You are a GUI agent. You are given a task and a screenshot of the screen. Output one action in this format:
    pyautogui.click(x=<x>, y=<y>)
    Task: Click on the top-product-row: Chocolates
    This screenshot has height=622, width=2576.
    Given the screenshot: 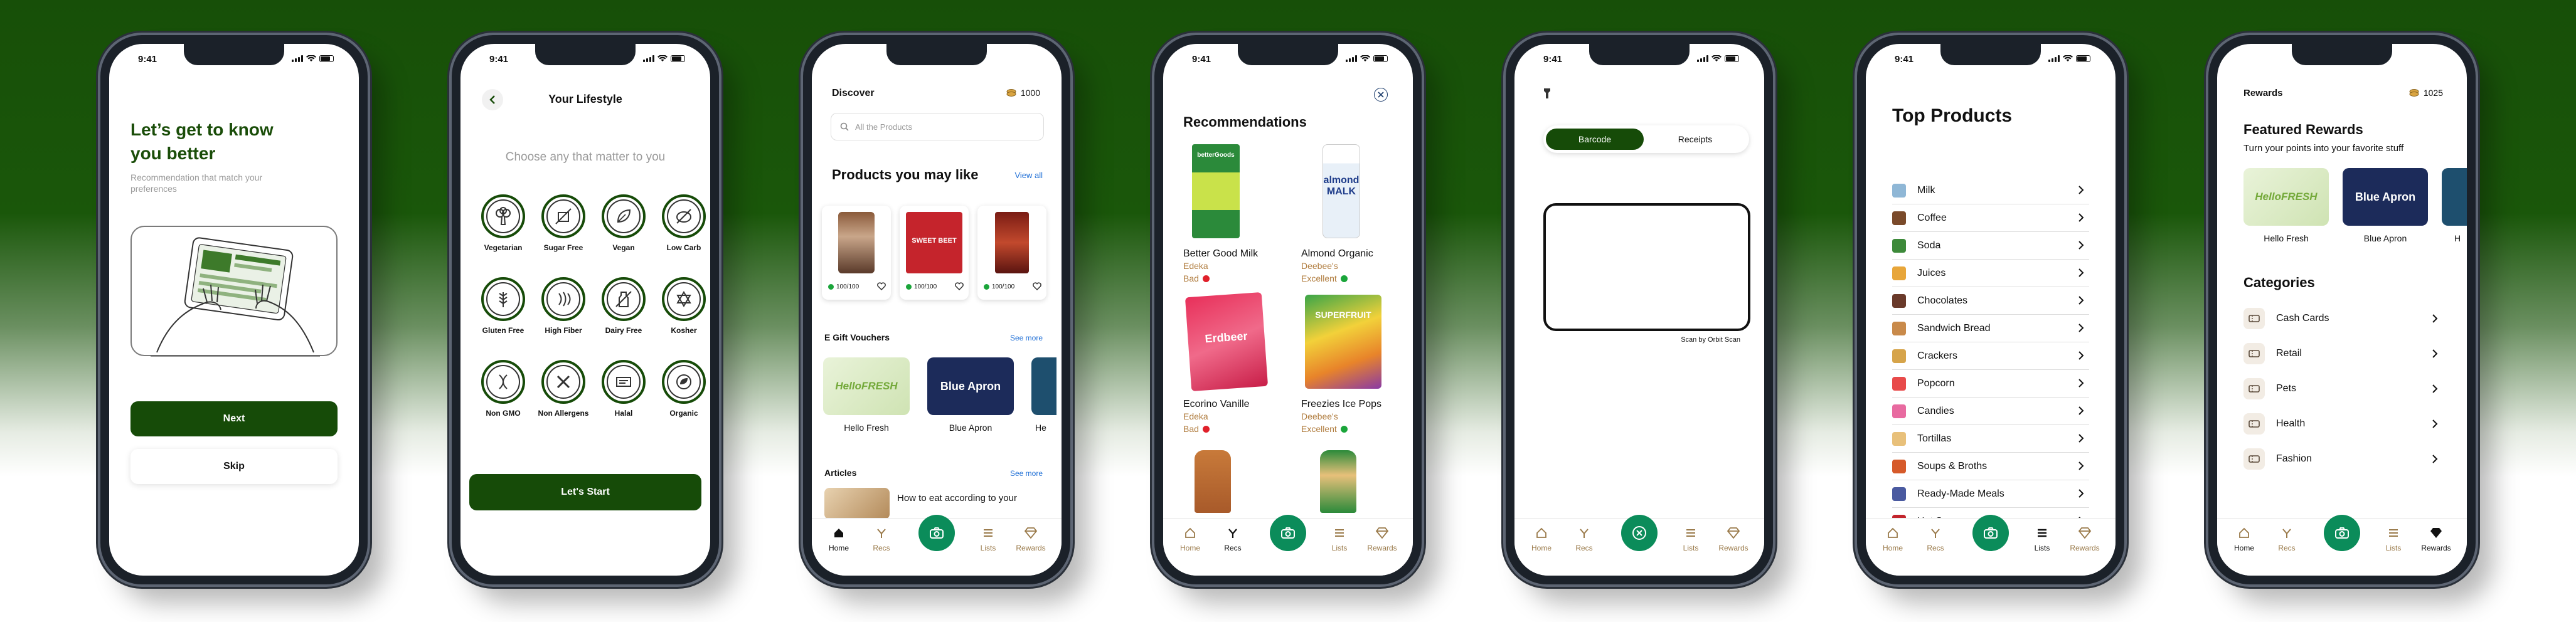 What is the action you would take?
    pyautogui.click(x=1990, y=301)
    